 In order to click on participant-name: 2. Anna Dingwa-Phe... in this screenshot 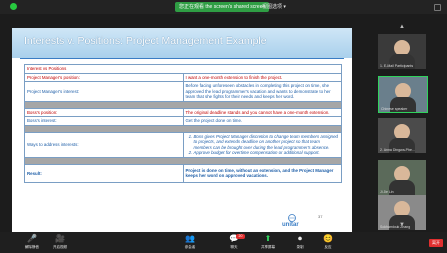, I will do `click(397, 150)`.